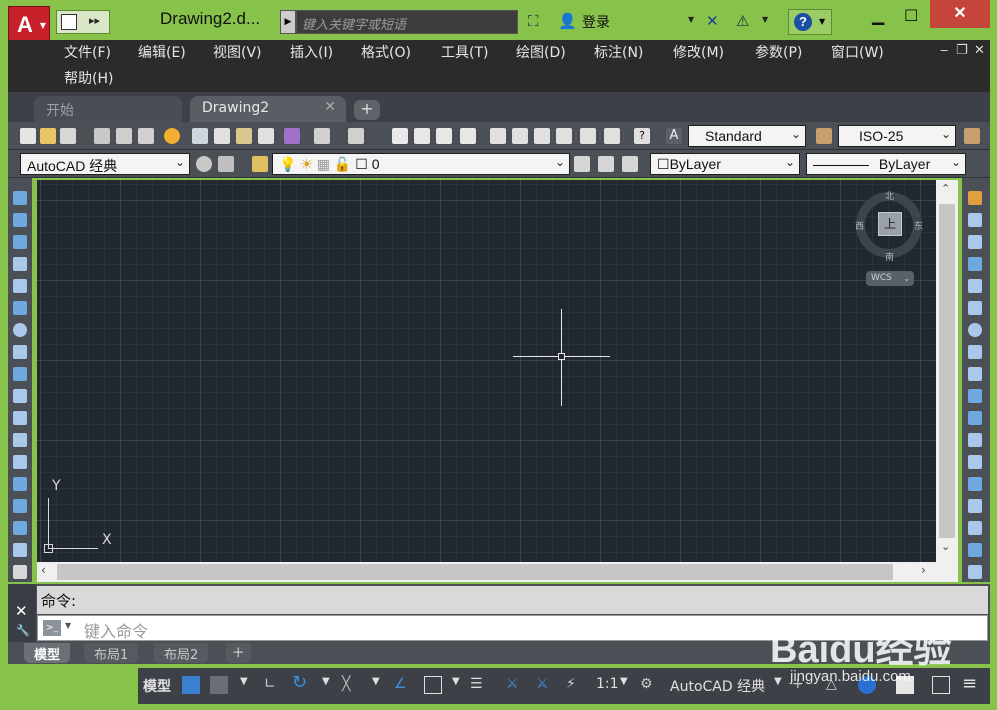 The height and width of the screenshot is (710, 997). I want to click on help-icon: ?, so click(642, 136).